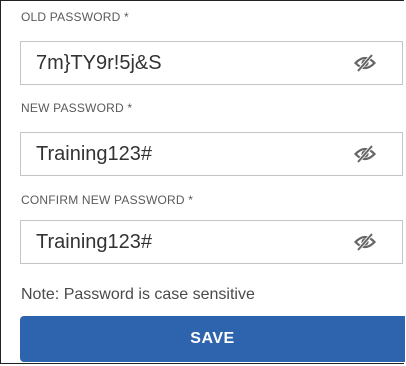  Describe the element at coordinates (99, 62) in the screenshot. I see `old-password-value: 7m}TY9r!5j&S` at that location.